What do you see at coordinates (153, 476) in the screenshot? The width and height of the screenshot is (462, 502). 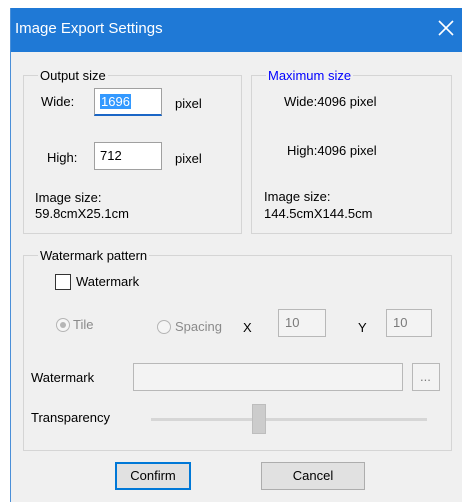 I see `confirm-button: Confirm` at bounding box center [153, 476].